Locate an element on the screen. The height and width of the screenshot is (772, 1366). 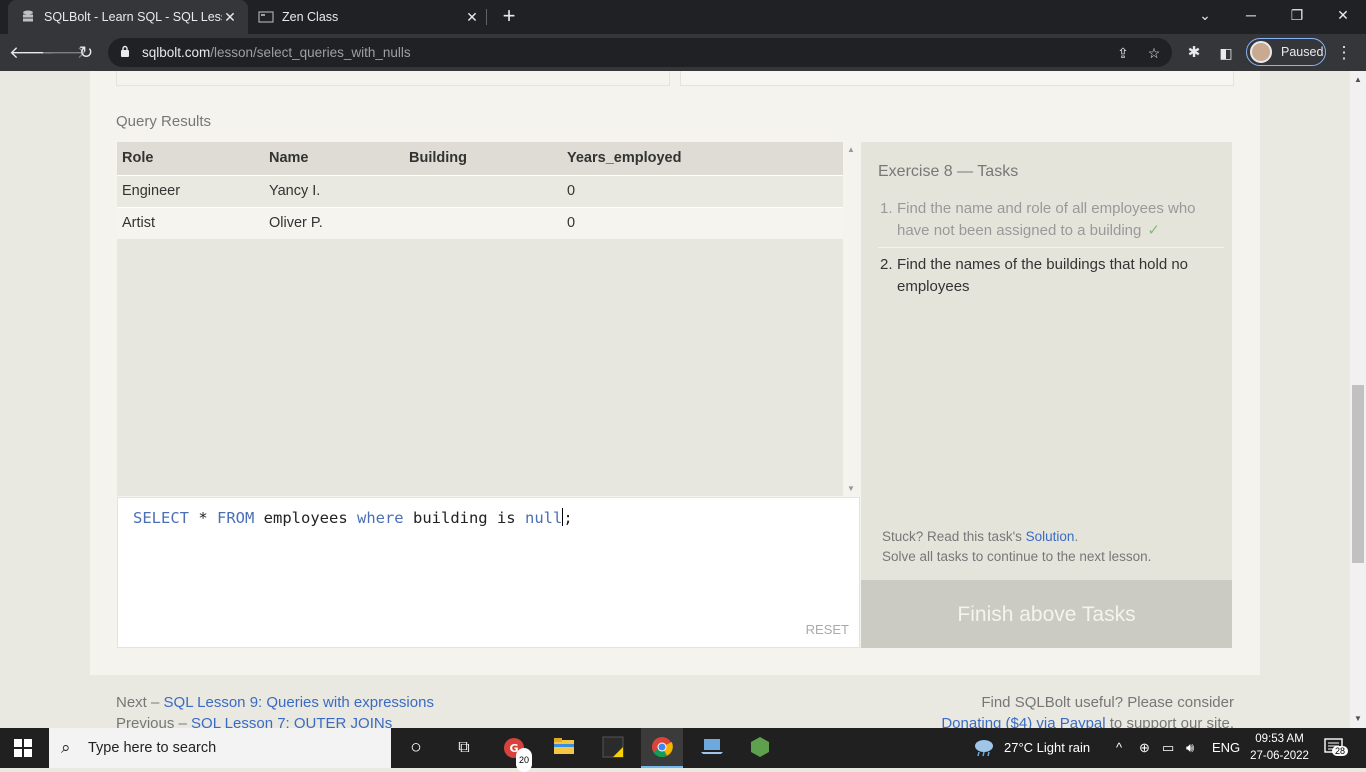
side-panel-icon: ◧ is located at coordinates (1226, 53).